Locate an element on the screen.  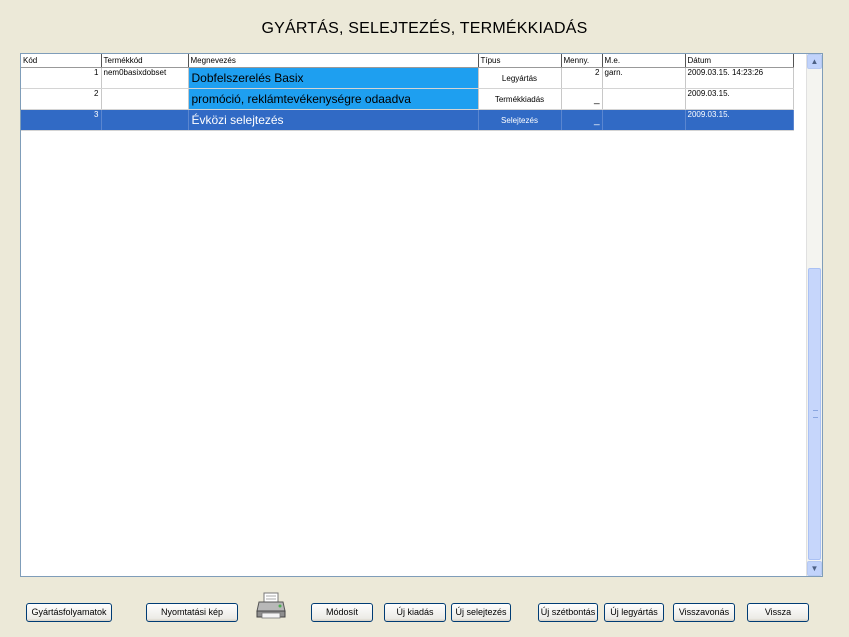
cell-tipus: Termékkiadás is located at coordinates (520, 99).